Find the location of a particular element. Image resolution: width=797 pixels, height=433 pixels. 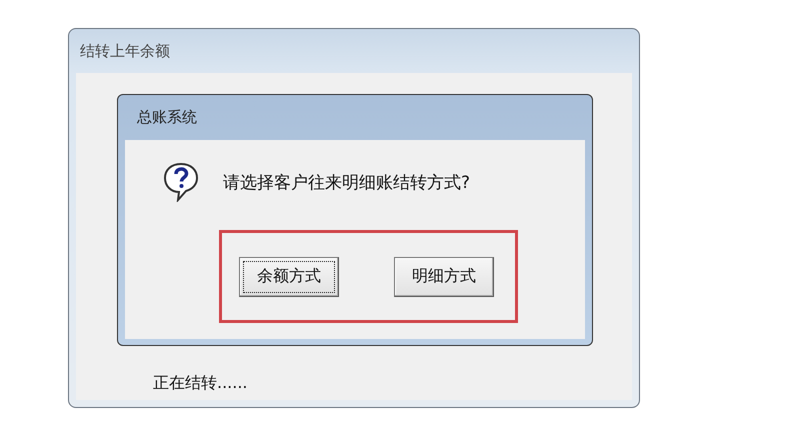

question-icon is located at coordinates (181, 182).